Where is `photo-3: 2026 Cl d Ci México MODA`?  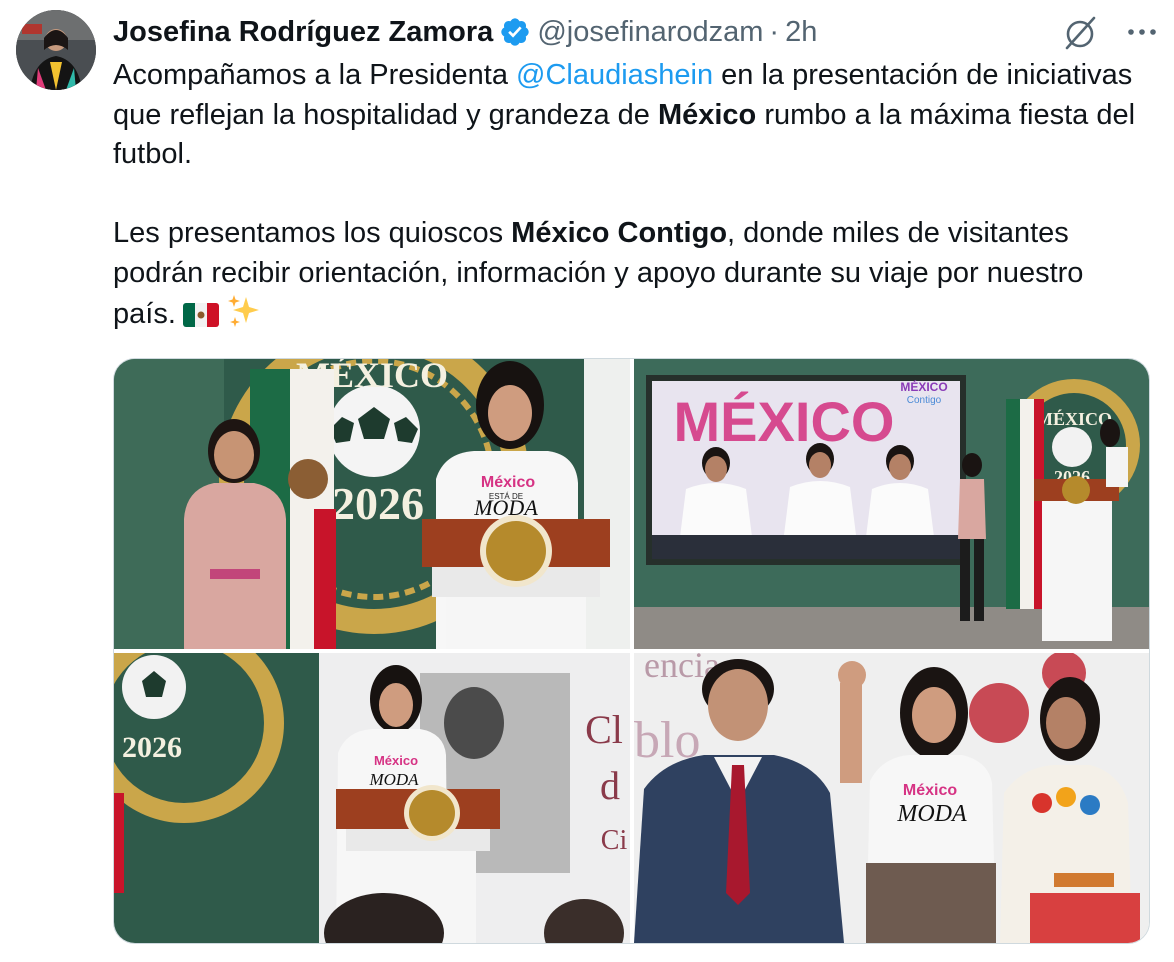
photo-3: 2026 Cl d Ci México MODA is located at coordinates (372, 798).